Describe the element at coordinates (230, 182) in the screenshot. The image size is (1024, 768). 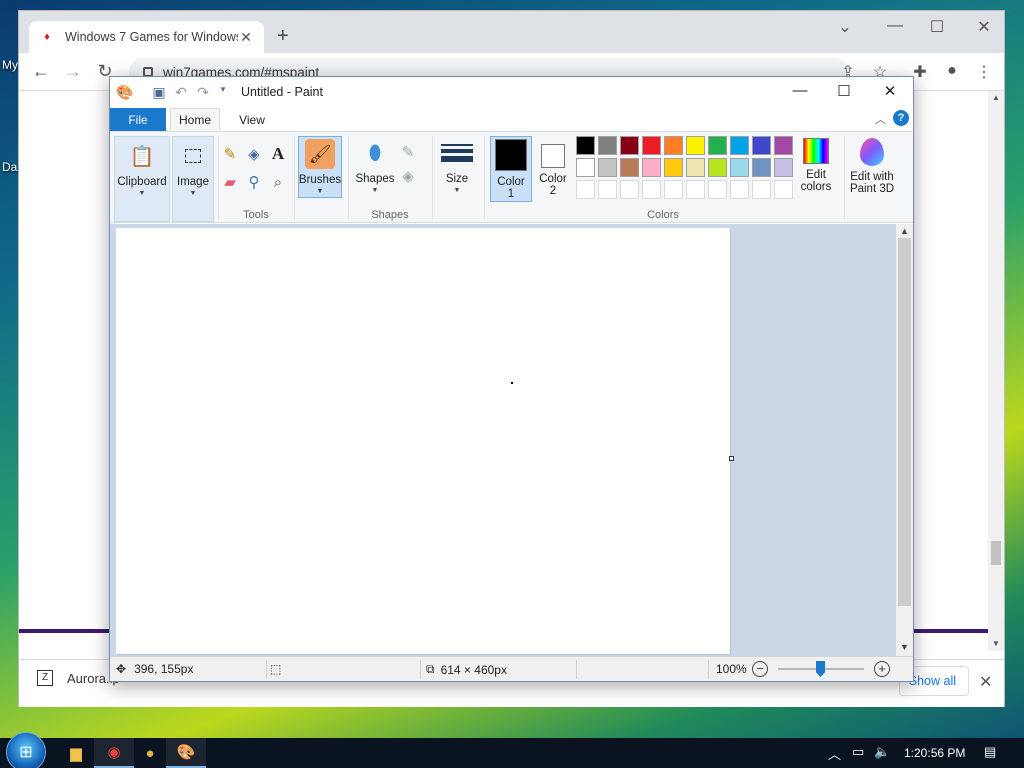
I see `eraser-icon: ▰` at that location.